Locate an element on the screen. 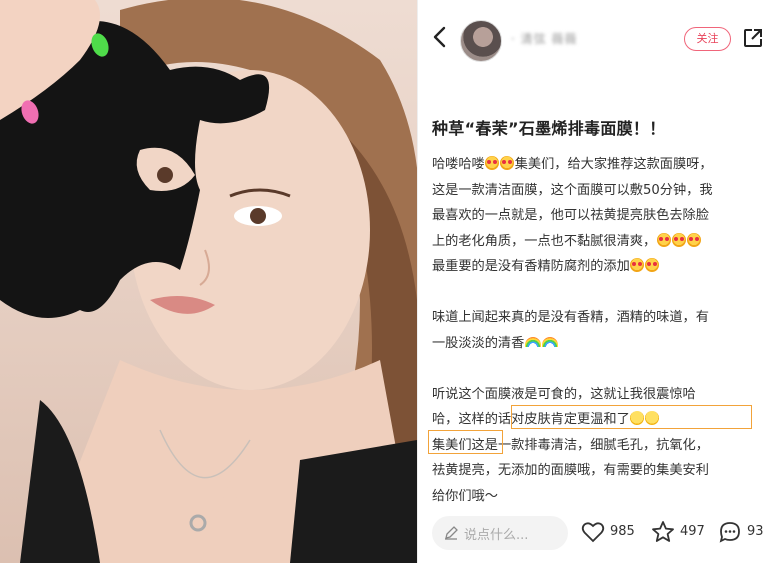 The image size is (778, 563). body-line: 一股淡淡的清香 is located at coordinates (602, 344).